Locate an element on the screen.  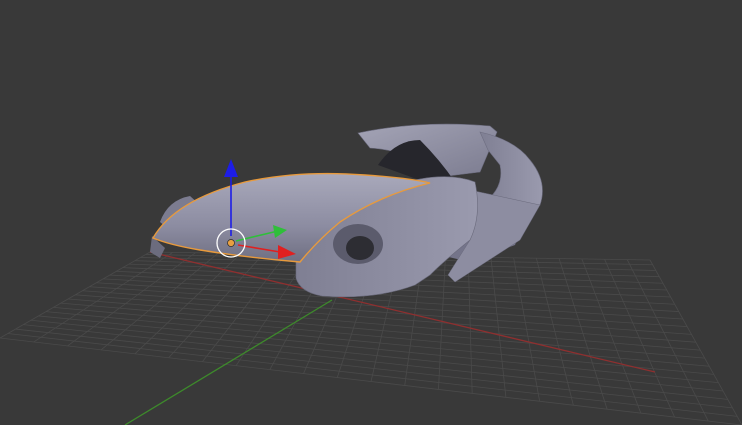
y-axis-line is located at coordinates (228, 362).